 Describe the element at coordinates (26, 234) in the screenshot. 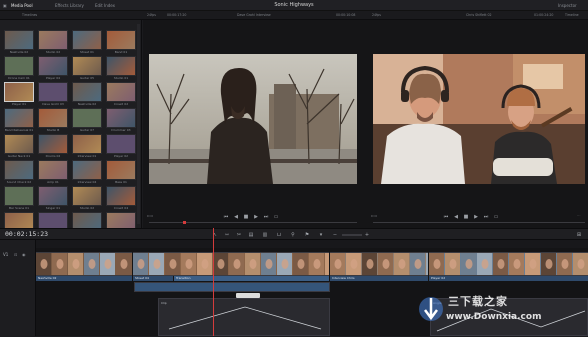

I see `timeline-timecode: 00:02:15:23` at that location.